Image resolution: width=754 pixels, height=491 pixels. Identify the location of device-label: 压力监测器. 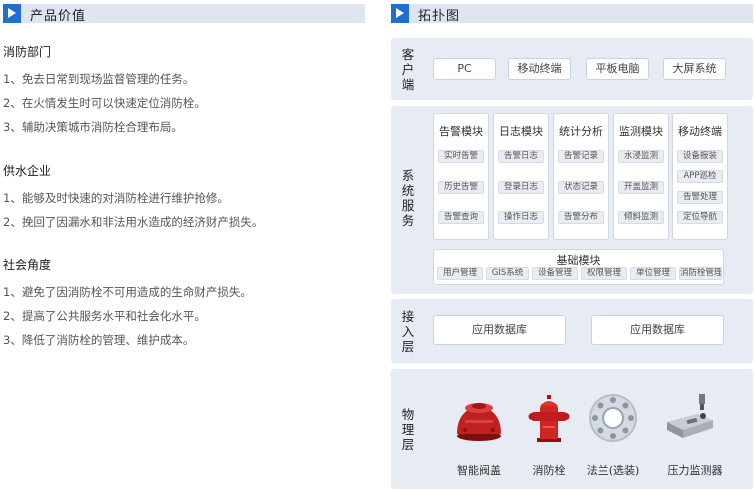
(695, 470).